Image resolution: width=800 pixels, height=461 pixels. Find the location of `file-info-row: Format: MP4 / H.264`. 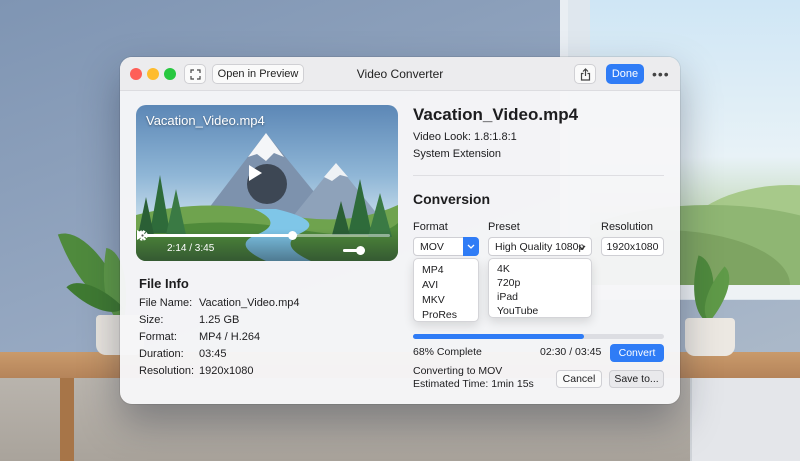

file-info-row: Format: MP4 / H.264 is located at coordinates (199, 337).